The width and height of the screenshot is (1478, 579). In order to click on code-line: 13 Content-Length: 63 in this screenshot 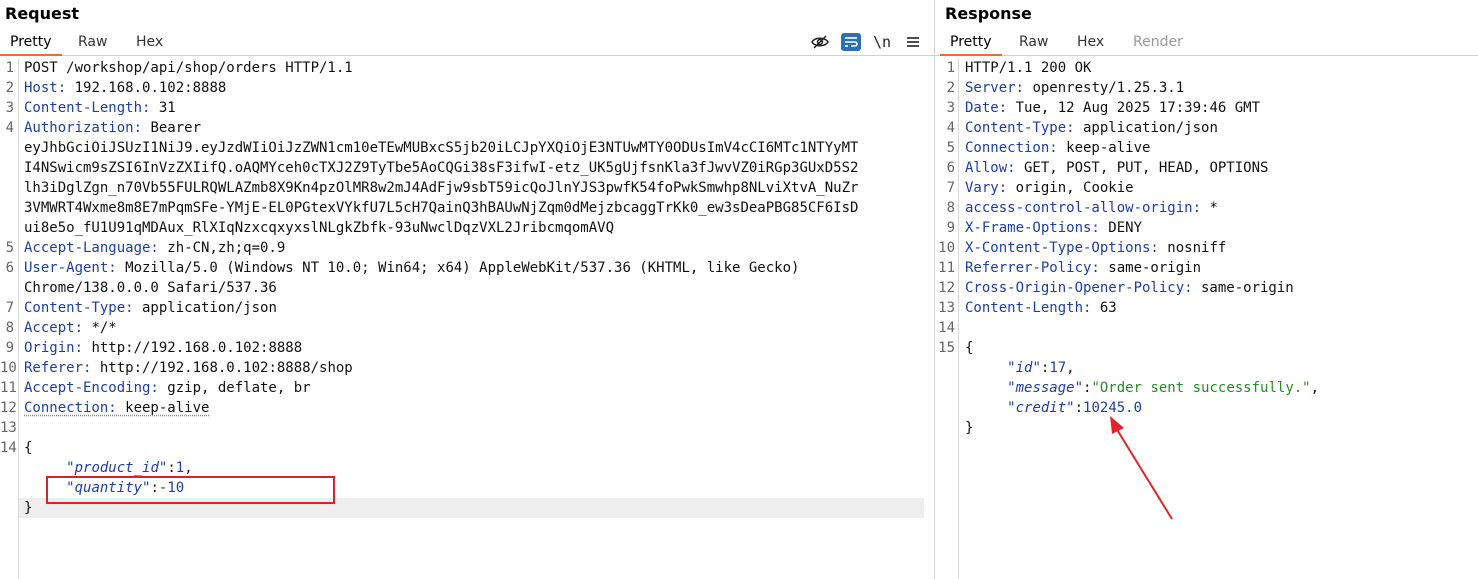, I will do `click(1206, 308)`.